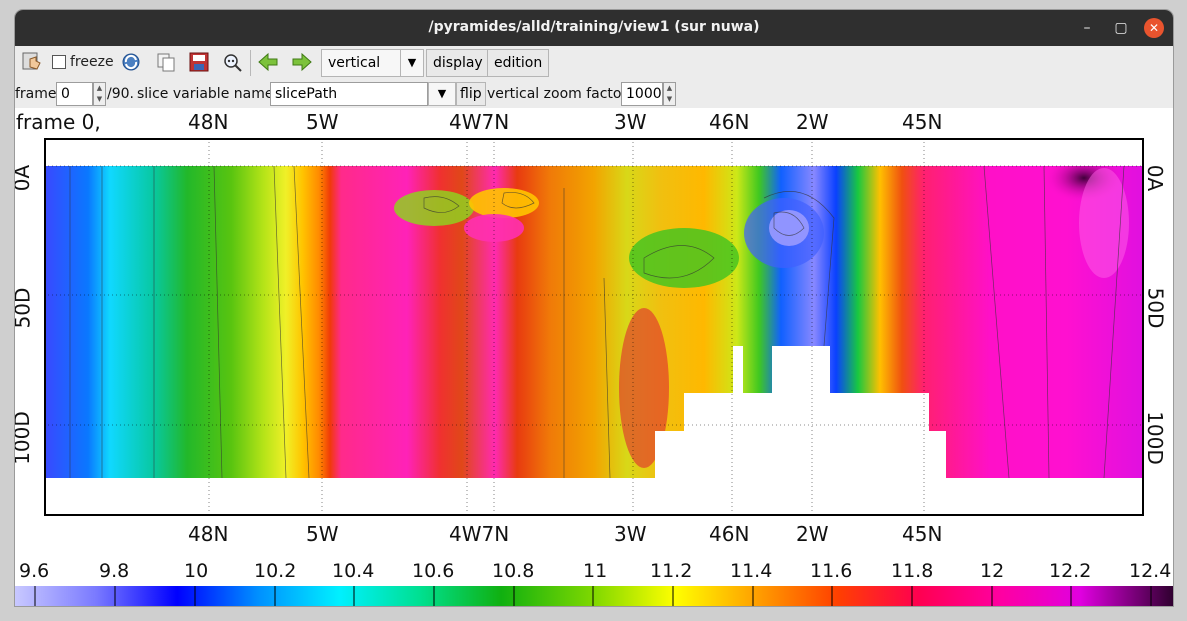 This screenshot has width=1187, height=621. I want to click on zoom-factor-label: vertical zoom factor:, so click(559, 94).